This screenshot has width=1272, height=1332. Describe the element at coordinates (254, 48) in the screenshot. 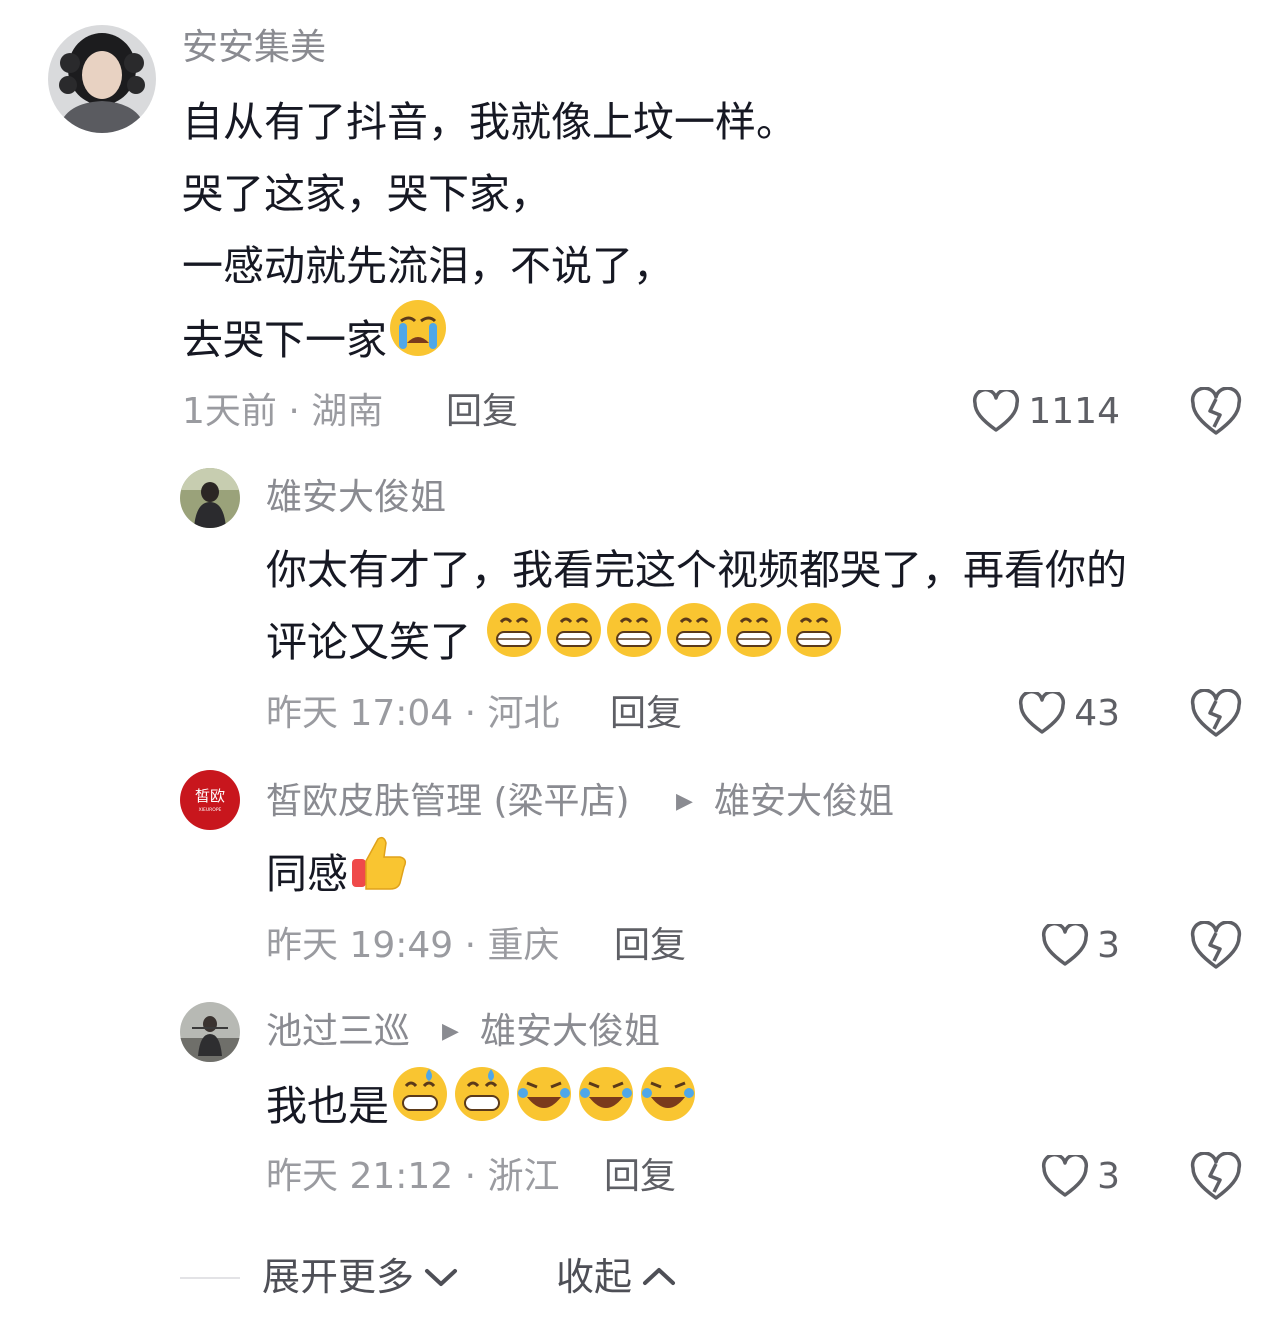

I see `comment-username: 安安集美` at that location.